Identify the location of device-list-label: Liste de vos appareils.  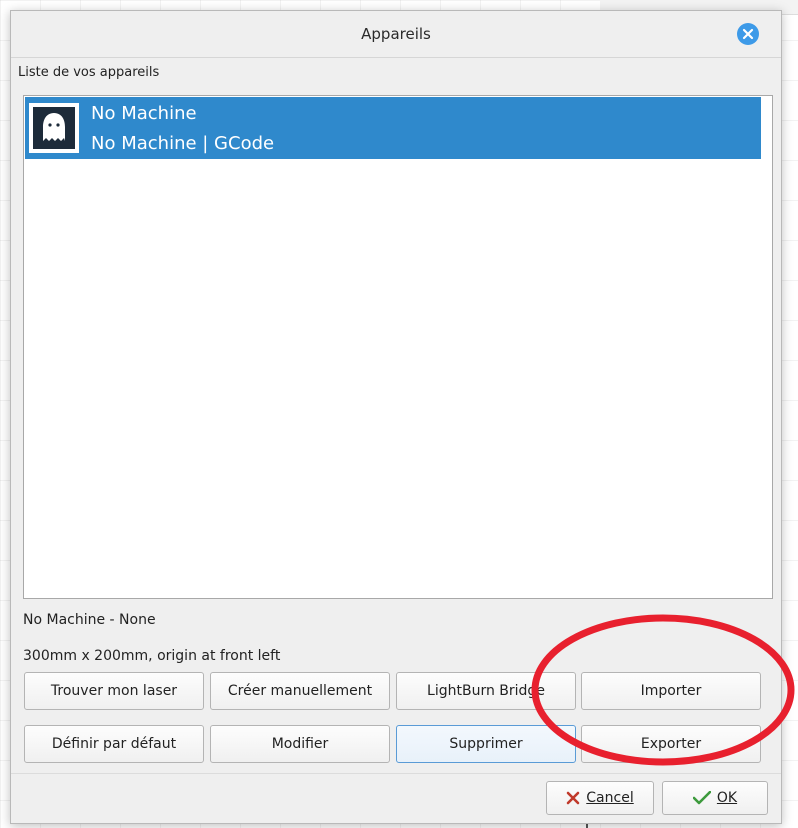
(89, 72).